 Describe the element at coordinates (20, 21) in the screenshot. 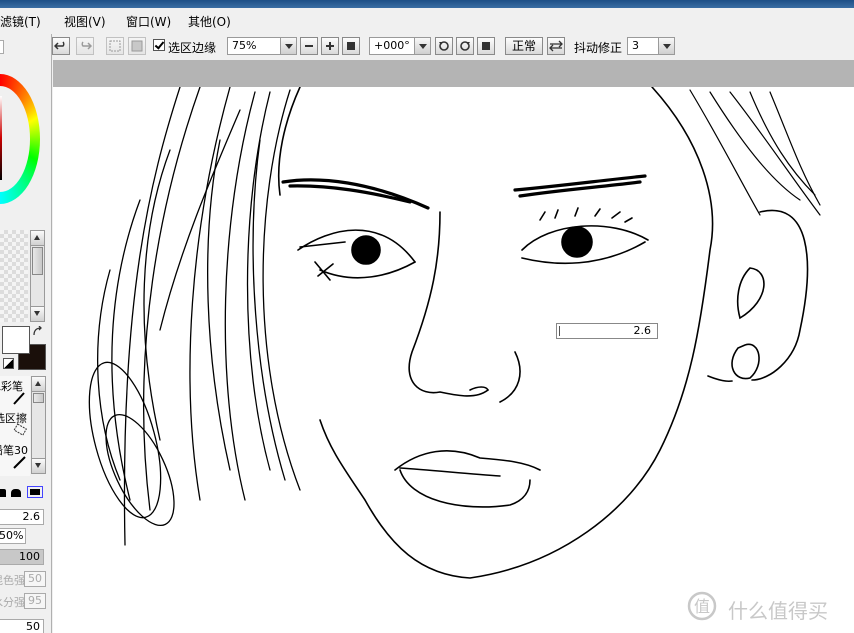

I see `menu-filter: 滤镜(T)` at that location.